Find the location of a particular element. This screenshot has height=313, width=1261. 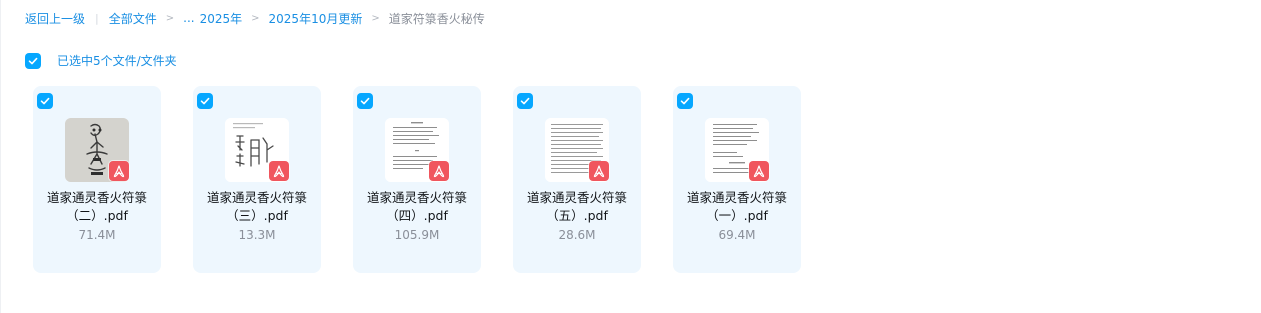

back-link: 返回上一级 is located at coordinates (55, 18).